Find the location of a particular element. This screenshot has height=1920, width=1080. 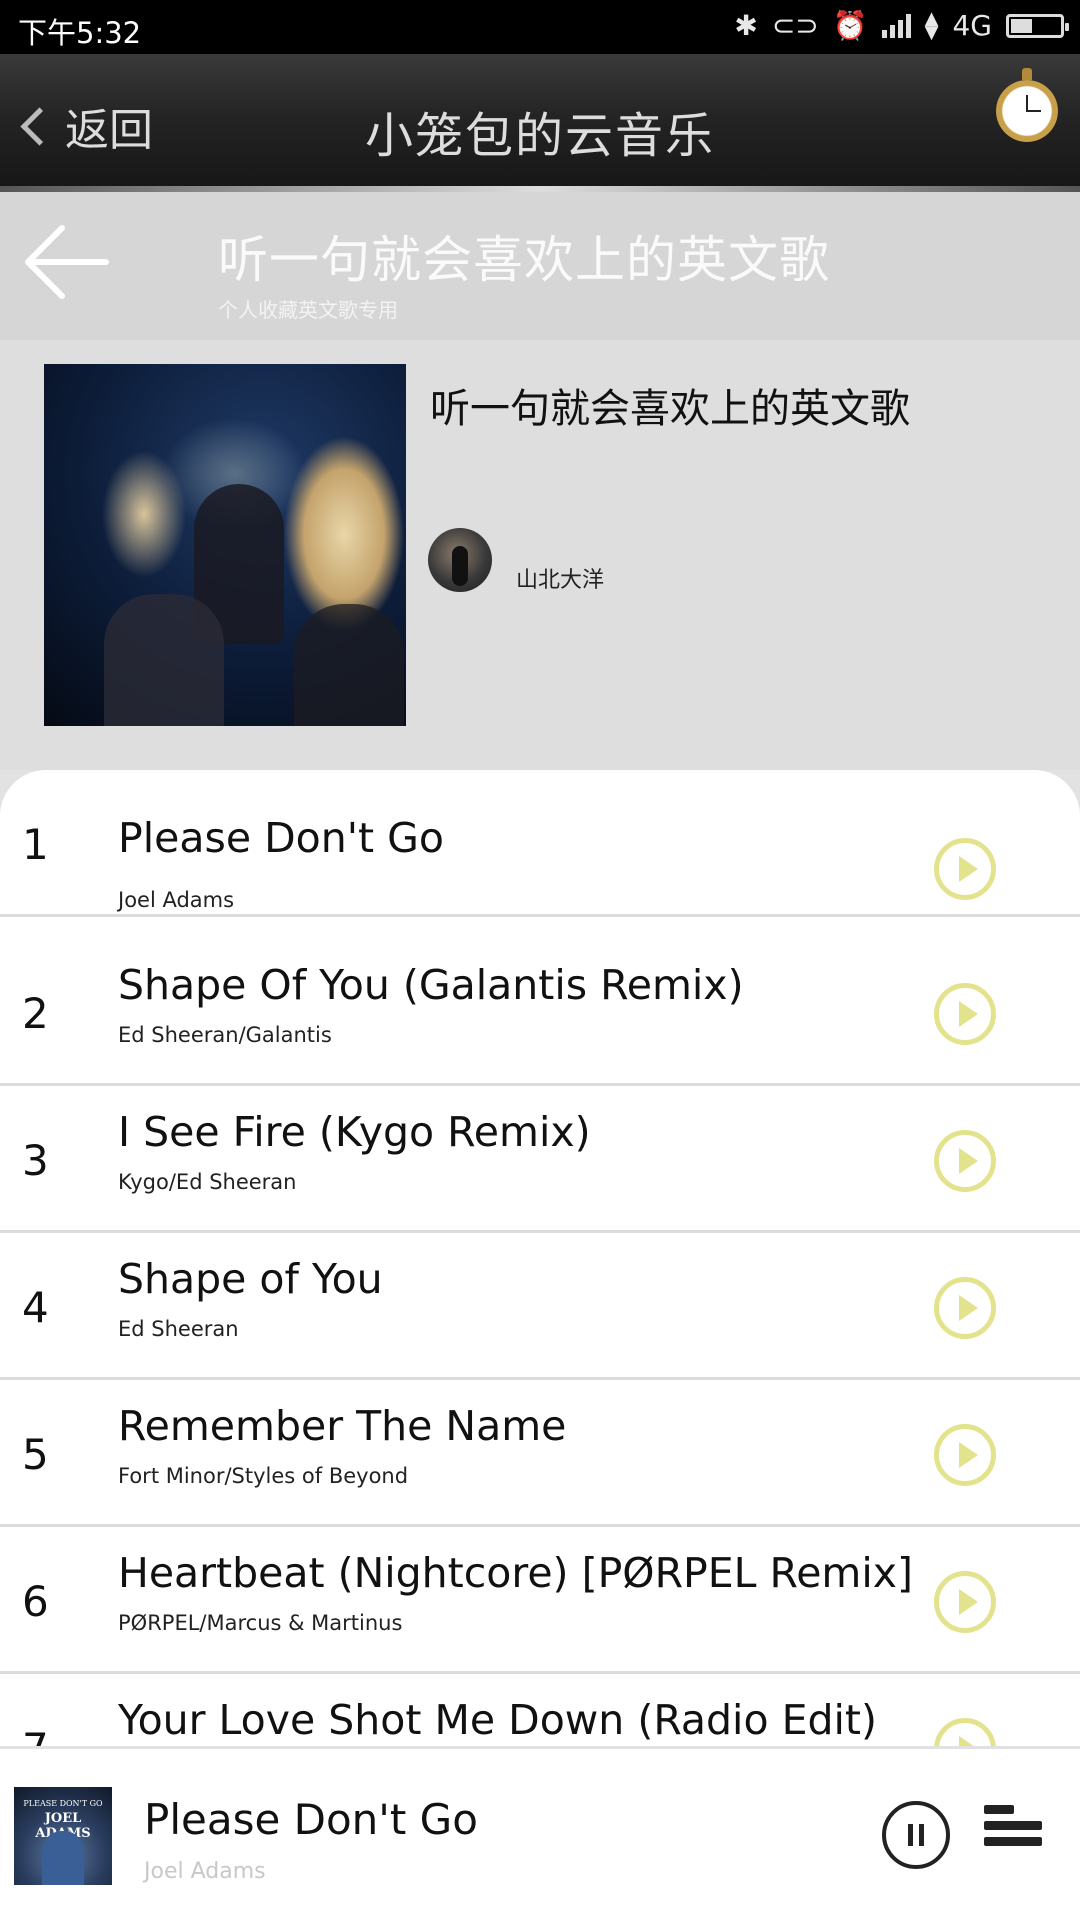

song-title: Your Love Shot Me Down (Radio Edit) is located at coordinates (497, 1720).